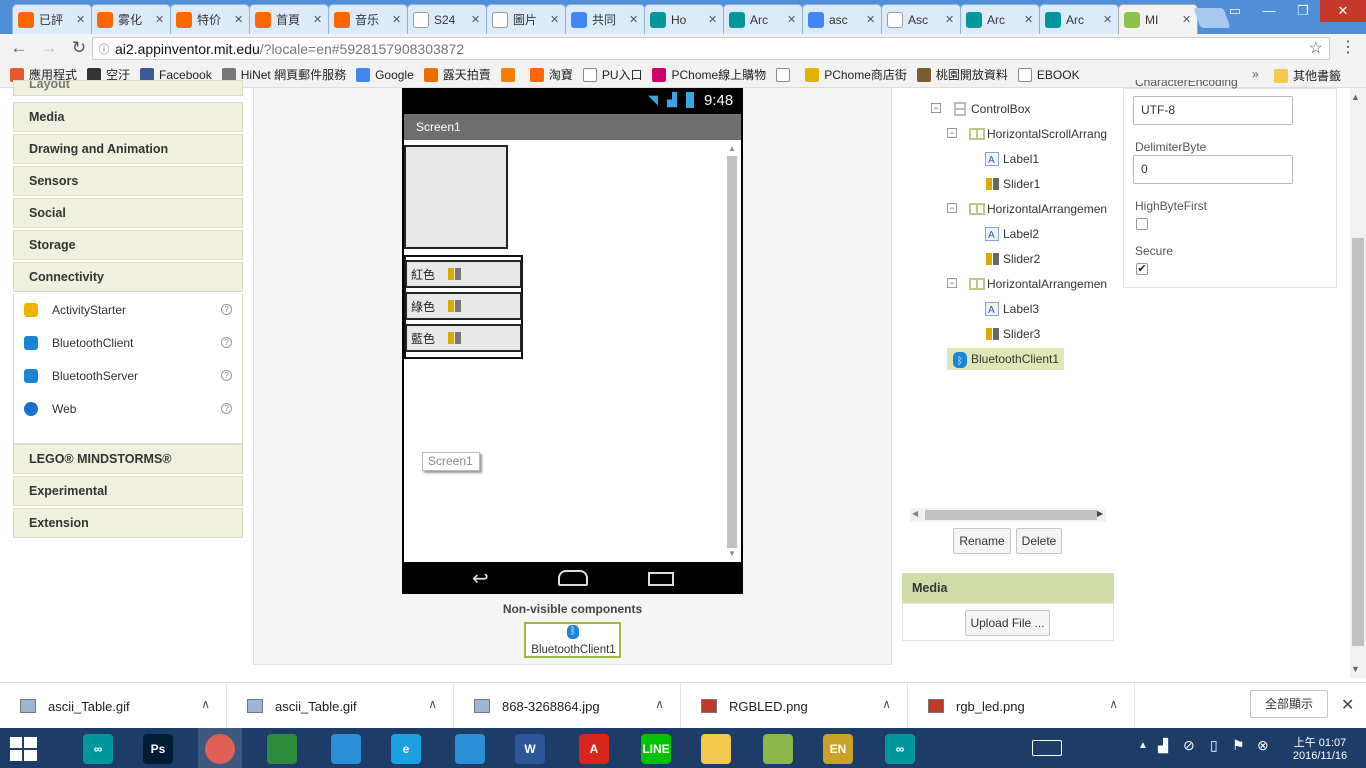 This screenshot has height=768, width=1366. What do you see at coordinates (128, 88) in the screenshot?
I see `palette-category-layout: Layout` at bounding box center [128, 88].